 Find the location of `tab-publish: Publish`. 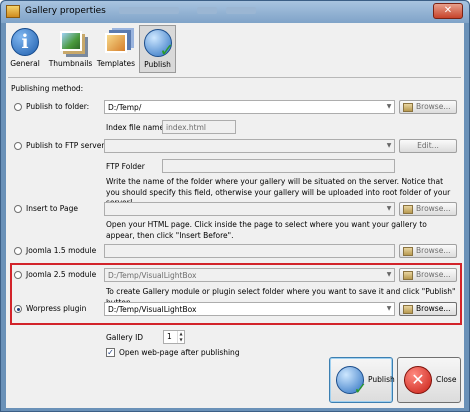

tab-publish: Publish is located at coordinates (157, 49).